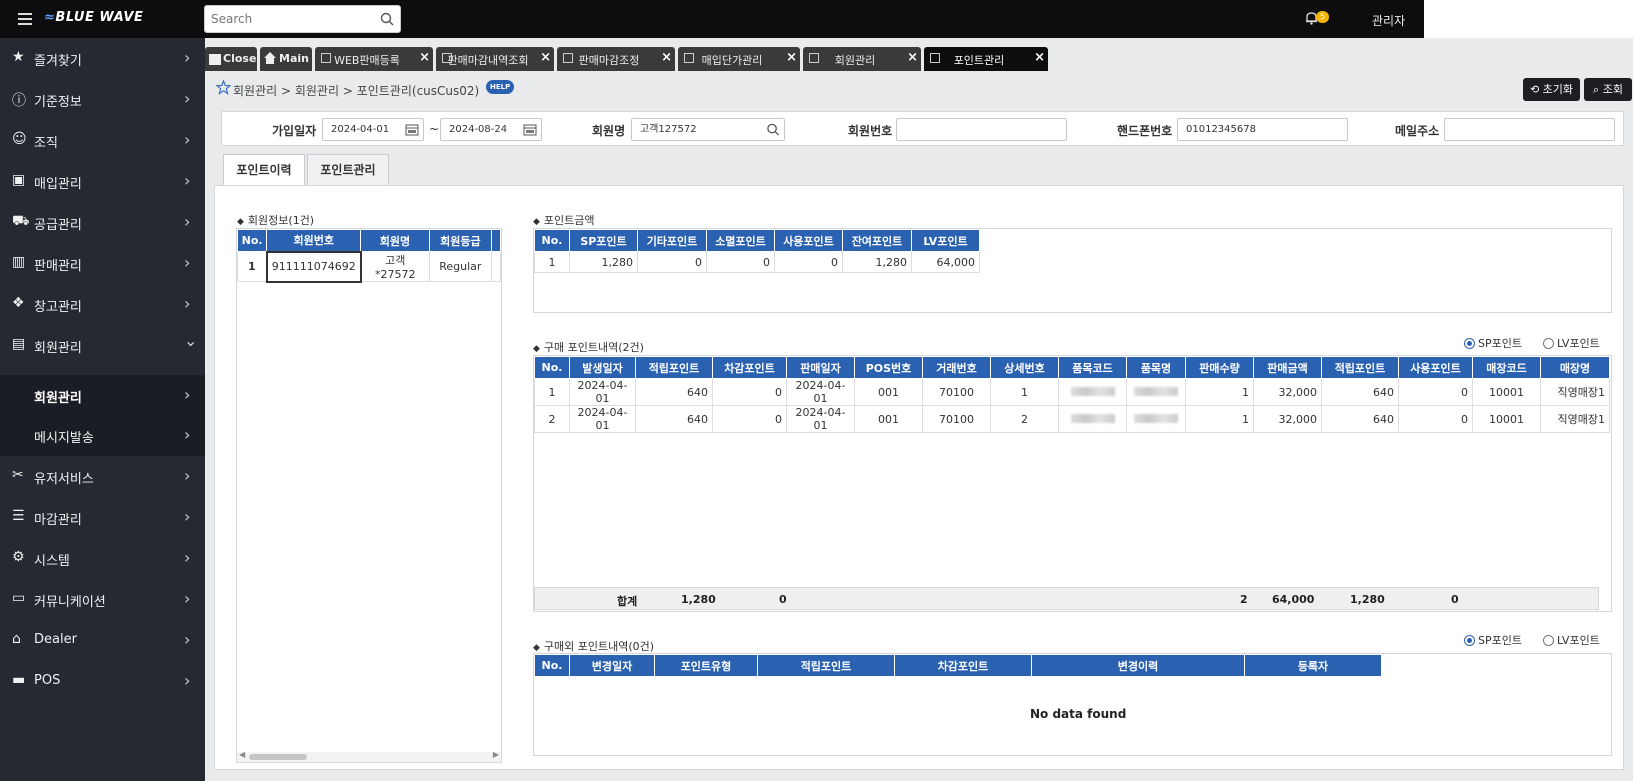 The width and height of the screenshot is (1633, 781). Describe the element at coordinates (102, 435) in the screenshot. I see `sidebar-item: 메시지발송 ›` at that location.